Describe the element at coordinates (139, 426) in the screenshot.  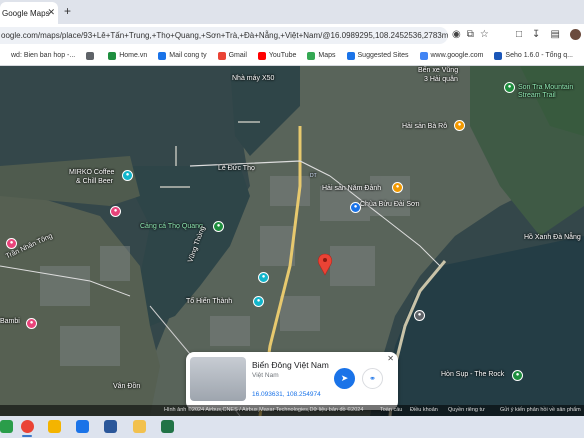
I see `file-explorer-icon` at that location.